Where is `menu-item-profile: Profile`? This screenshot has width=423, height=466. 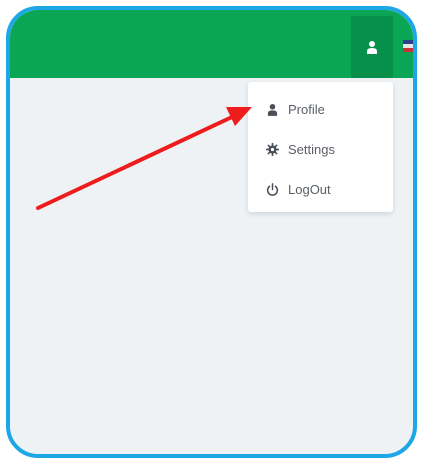 menu-item-profile: Profile is located at coordinates (320, 109).